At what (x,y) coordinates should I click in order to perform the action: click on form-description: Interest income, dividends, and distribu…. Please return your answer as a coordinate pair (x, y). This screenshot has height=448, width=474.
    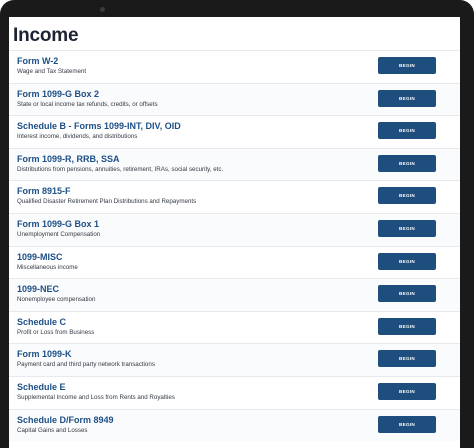
    Looking at the image, I should click on (77, 137).